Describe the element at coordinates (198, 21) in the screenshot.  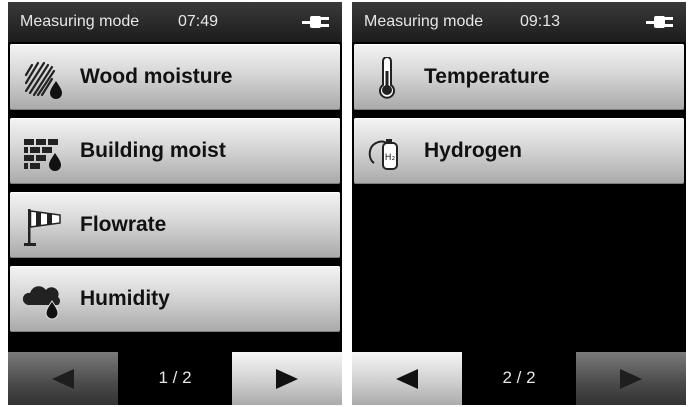
I see `status-time: 07:49` at that location.